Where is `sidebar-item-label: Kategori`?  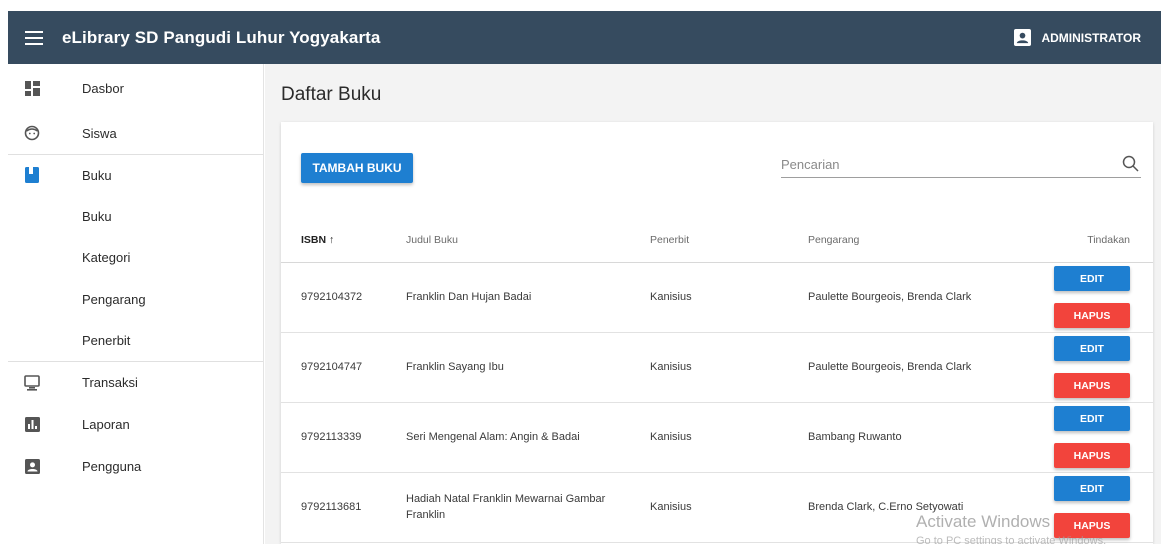 sidebar-item-label: Kategori is located at coordinates (106, 257).